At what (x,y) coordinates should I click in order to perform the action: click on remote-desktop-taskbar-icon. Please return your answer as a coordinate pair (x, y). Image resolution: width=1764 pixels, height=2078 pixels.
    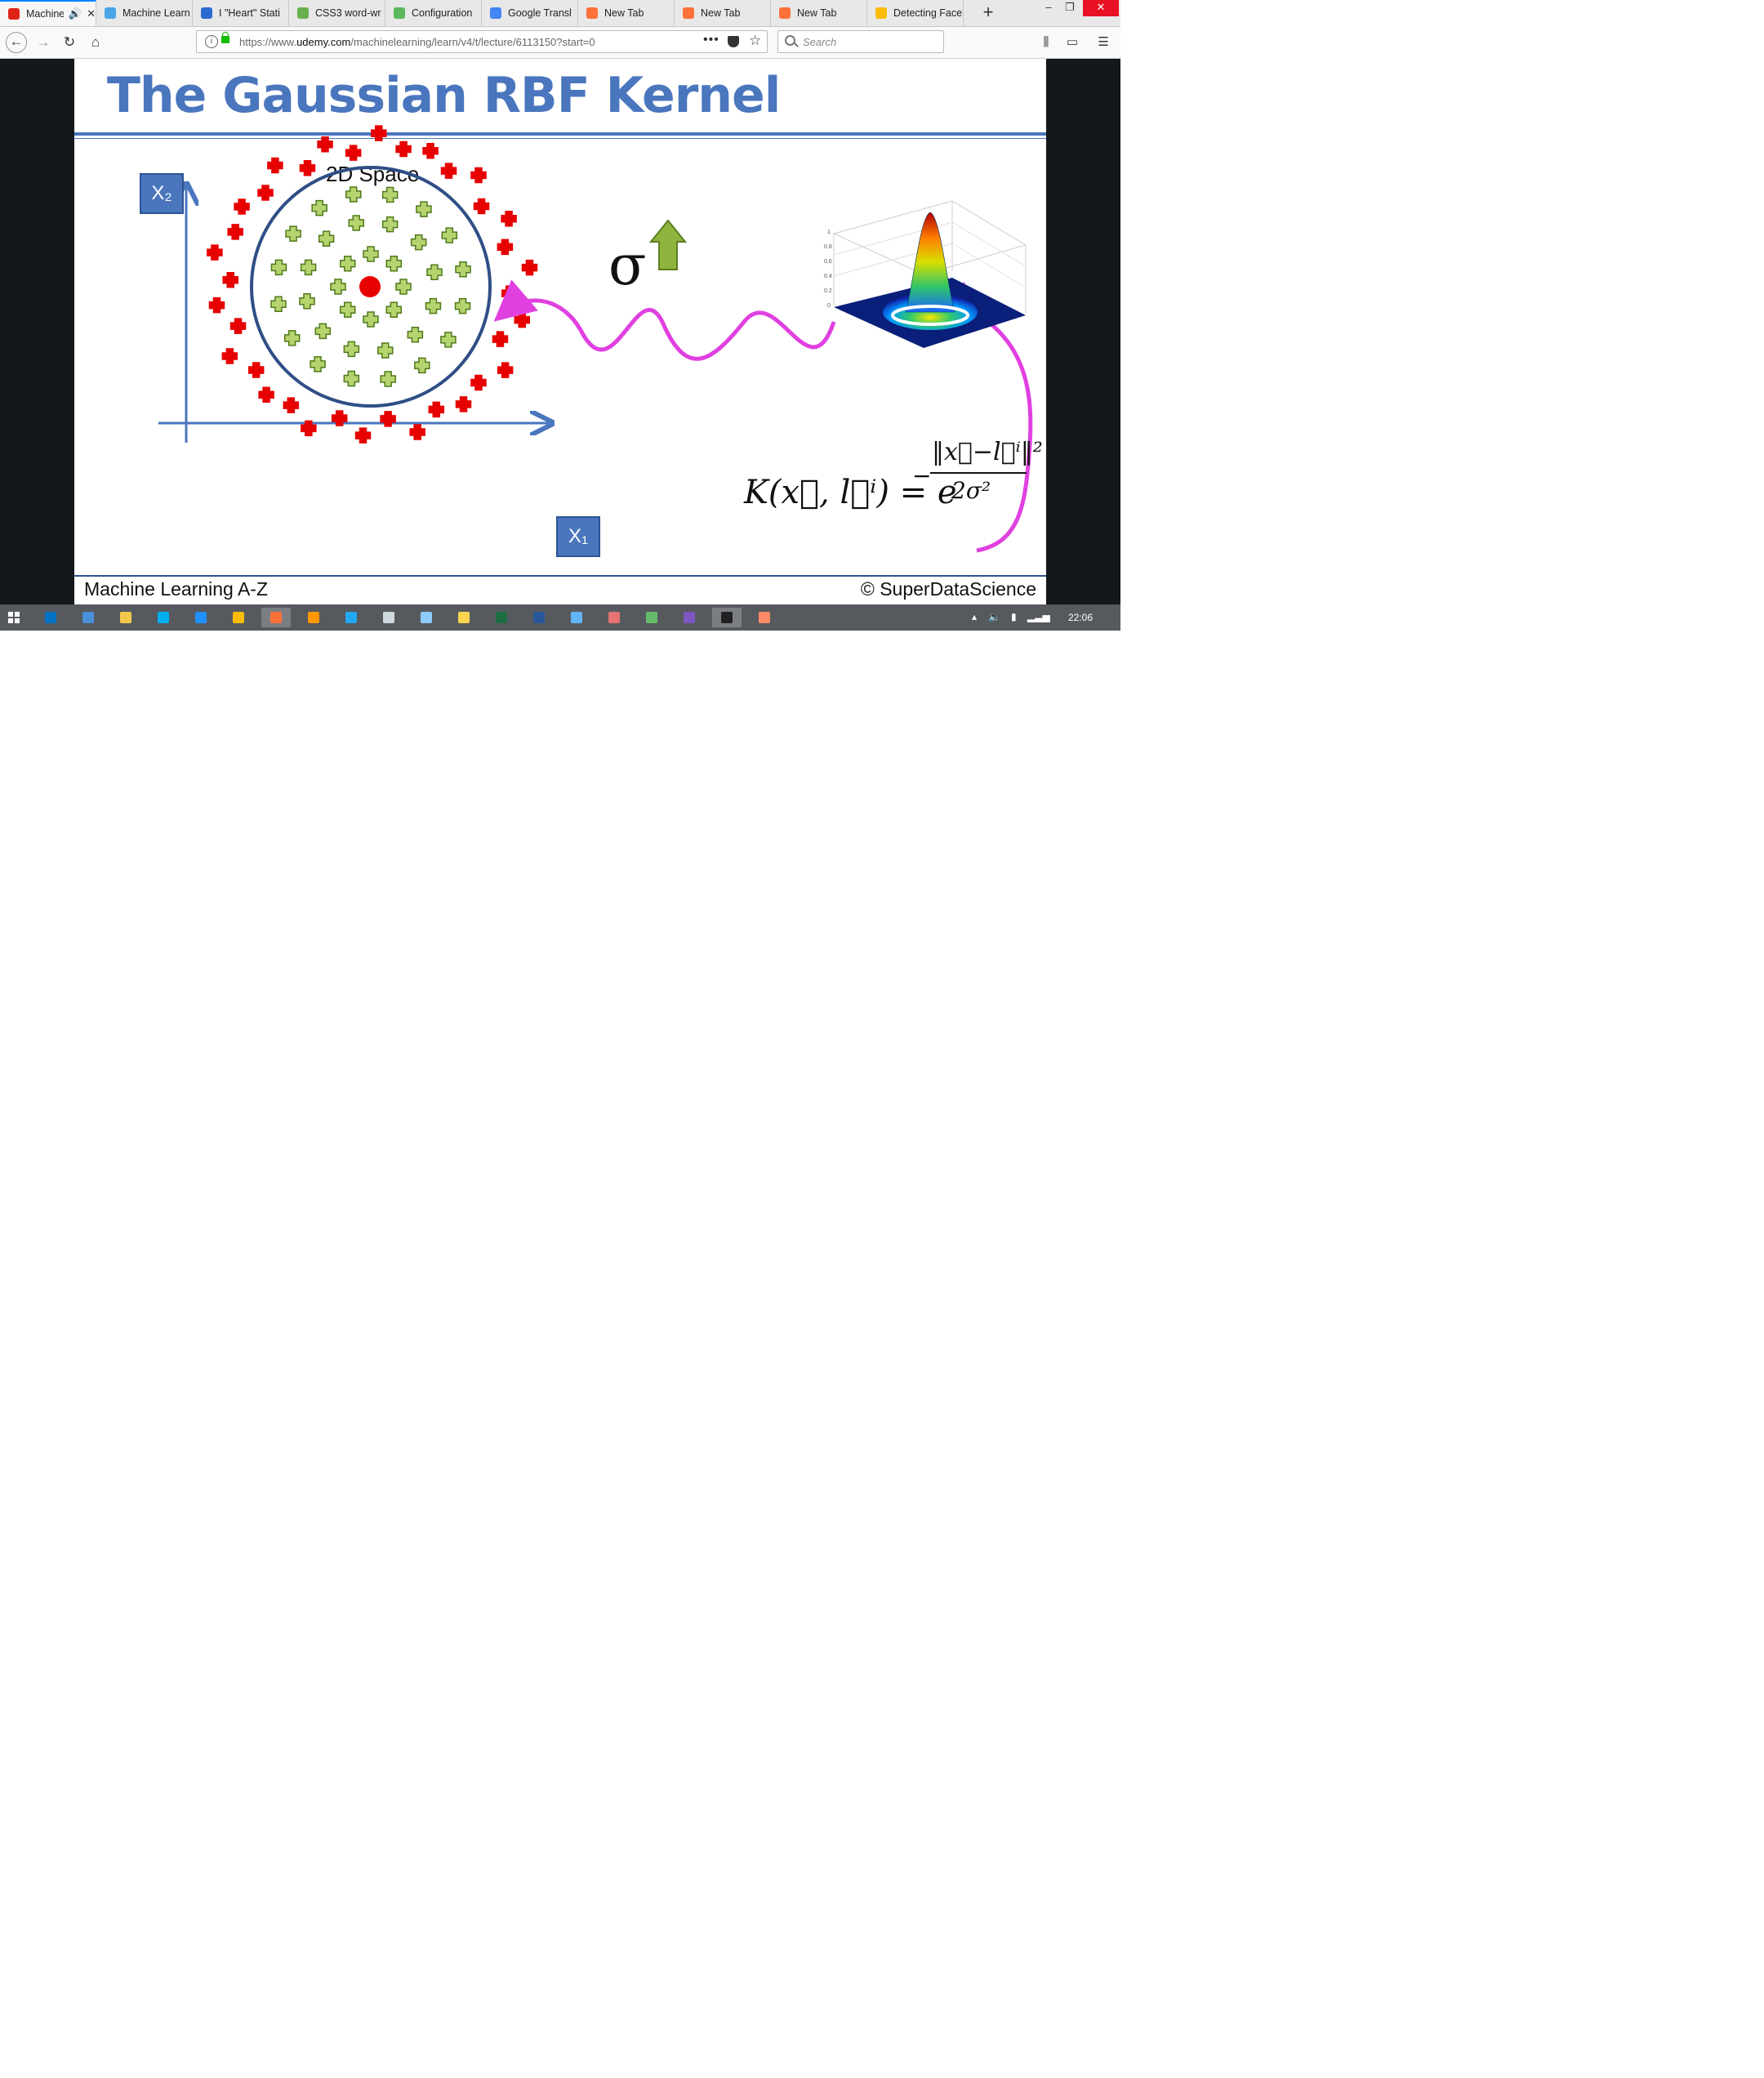
    Looking at the image, I should click on (88, 617).